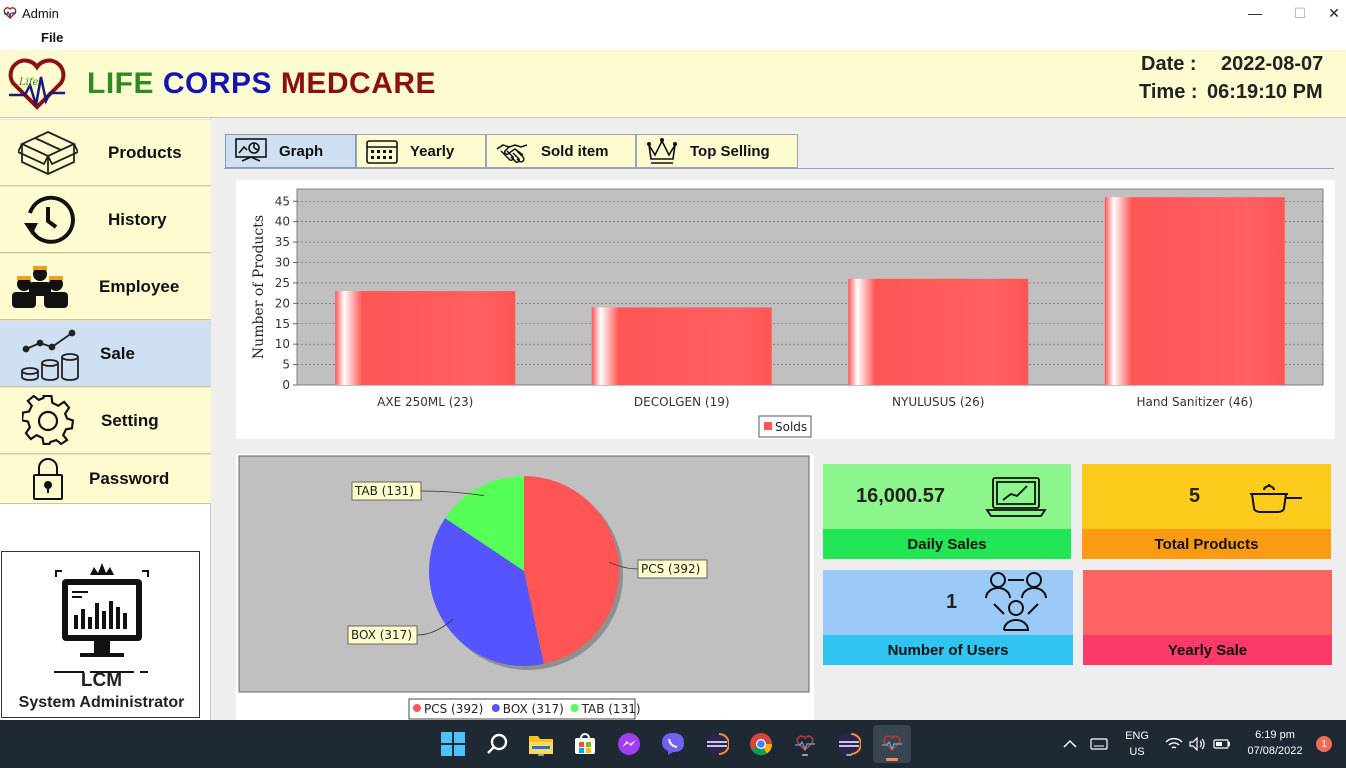 The width and height of the screenshot is (1346, 768). What do you see at coordinates (50, 354) in the screenshot?
I see `sale-chart-icon` at bounding box center [50, 354].